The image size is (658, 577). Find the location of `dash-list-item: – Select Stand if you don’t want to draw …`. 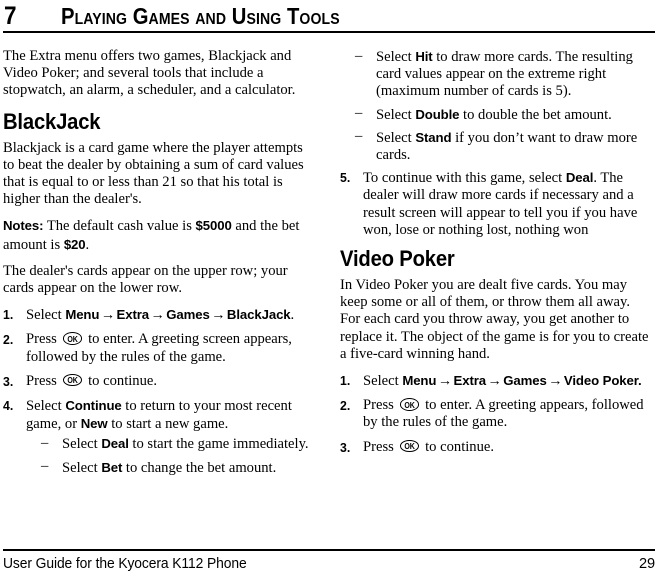

dash-list-item: – Select Stand if you don’t want to draw … is located at coordinates (496, 146).